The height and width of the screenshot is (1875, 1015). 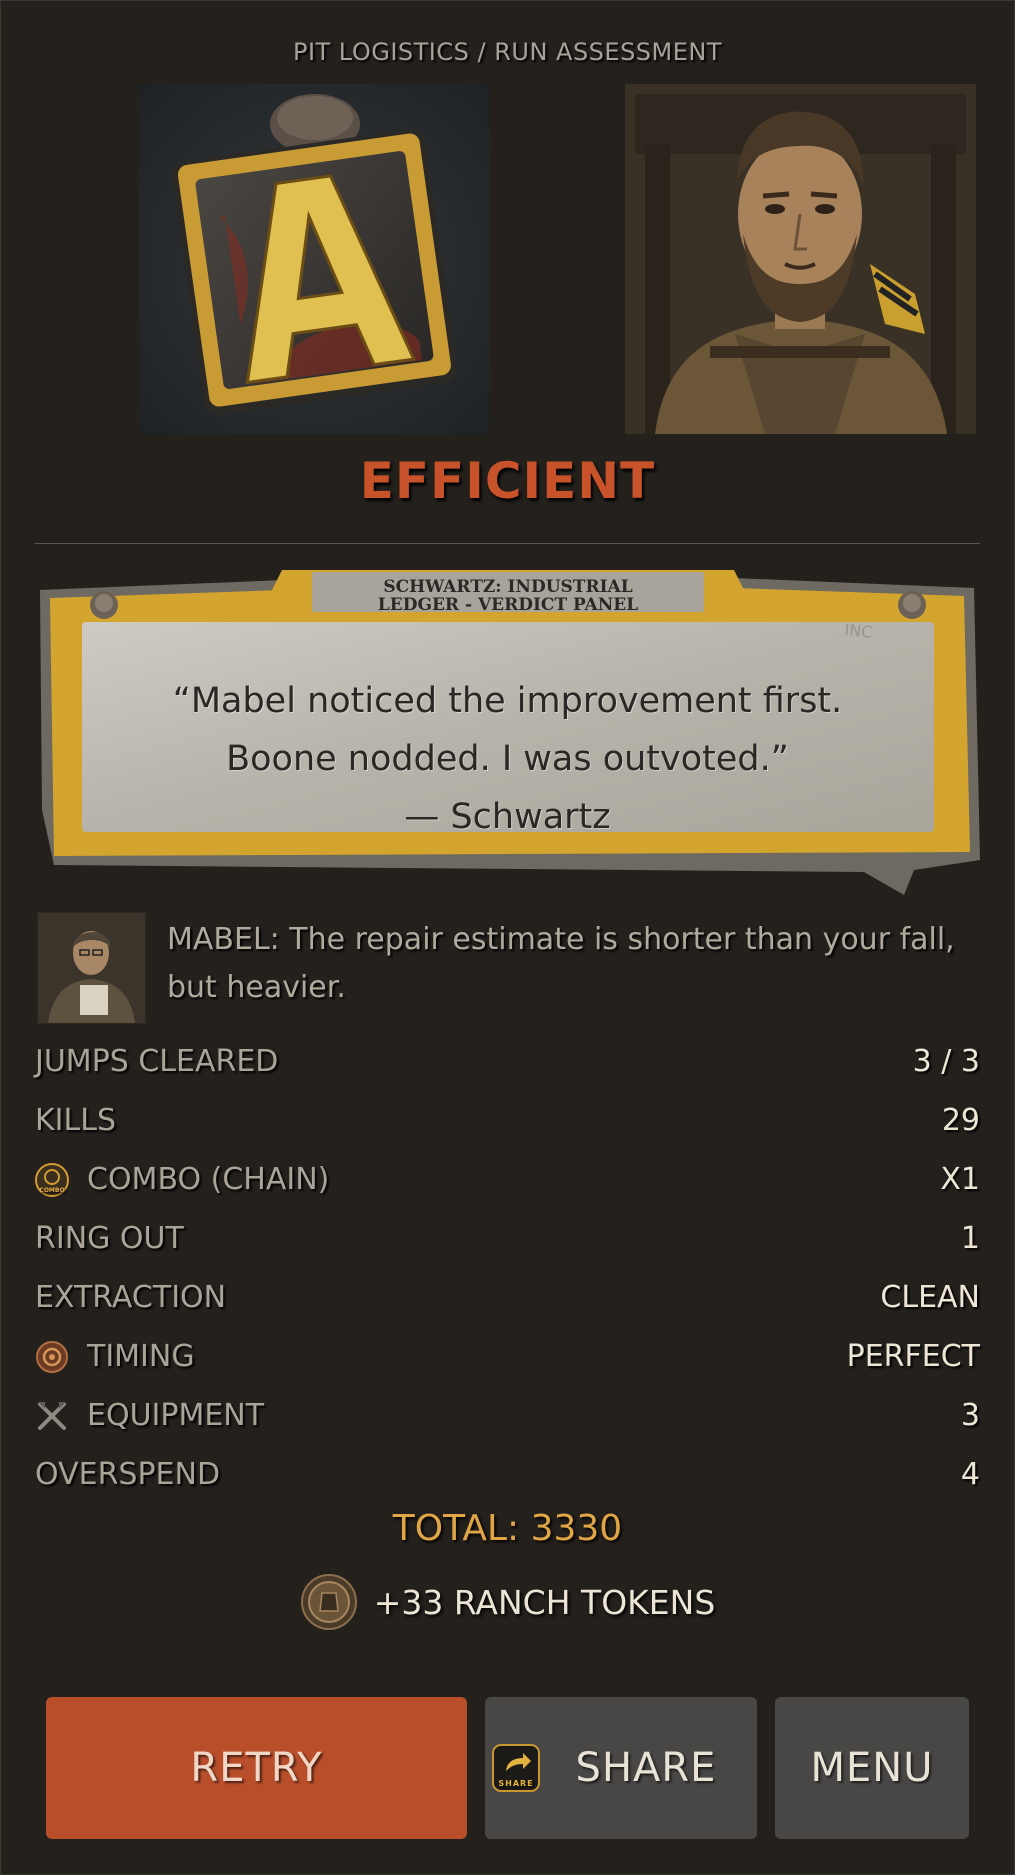 I want to click on menu-button: MENU, so click(x=872, y=1768).